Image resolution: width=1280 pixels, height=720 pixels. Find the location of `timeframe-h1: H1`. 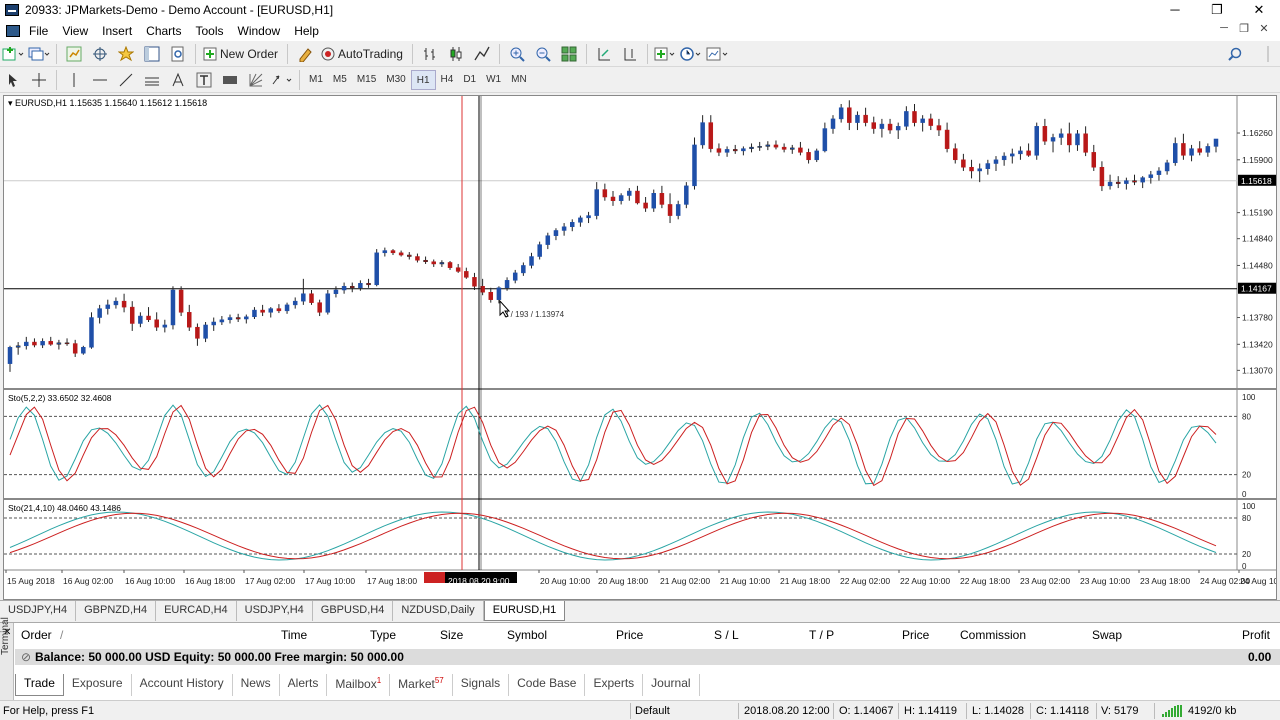

timeframe-h1: H1 is located at coordinates (423, 79).